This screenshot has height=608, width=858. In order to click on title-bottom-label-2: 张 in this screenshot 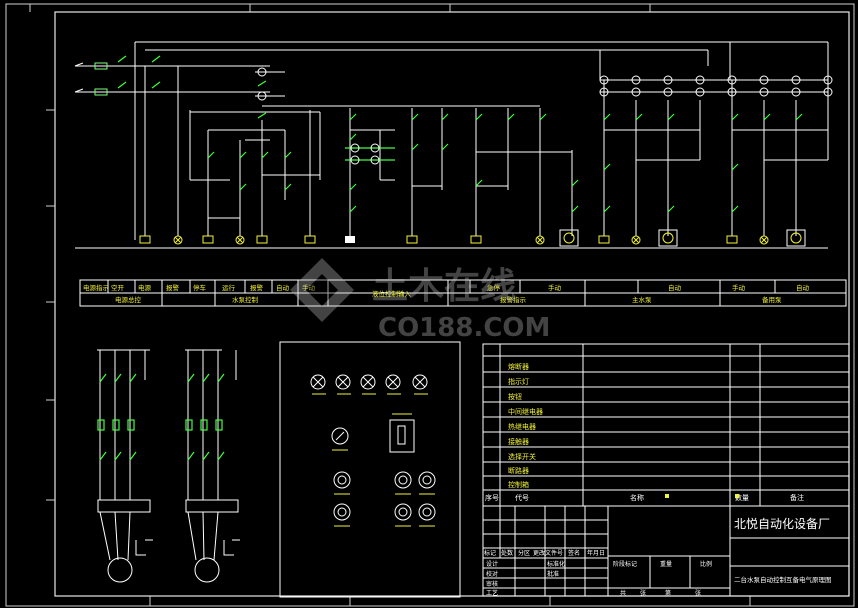, I will do `click(643, 593)`.